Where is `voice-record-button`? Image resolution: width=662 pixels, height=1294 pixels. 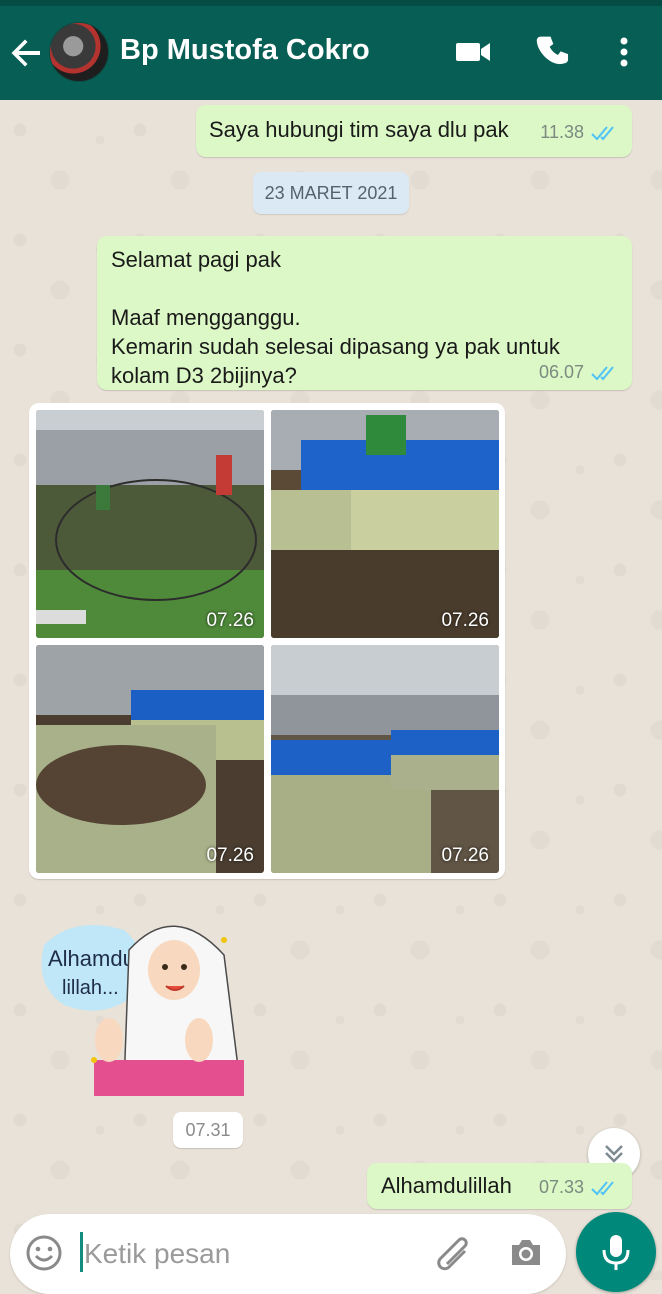
voice-record-button is located at coordinates (616, 1252).